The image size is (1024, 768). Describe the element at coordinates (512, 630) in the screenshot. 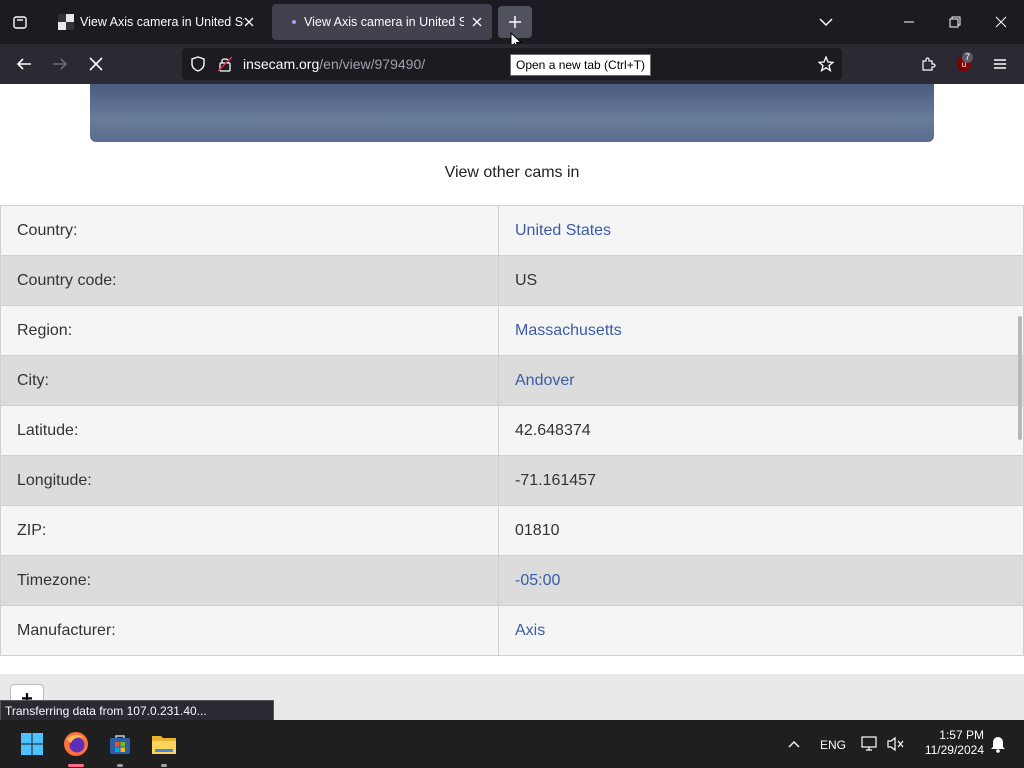

I see `table-row: Manufacturer: Axis` at that location.